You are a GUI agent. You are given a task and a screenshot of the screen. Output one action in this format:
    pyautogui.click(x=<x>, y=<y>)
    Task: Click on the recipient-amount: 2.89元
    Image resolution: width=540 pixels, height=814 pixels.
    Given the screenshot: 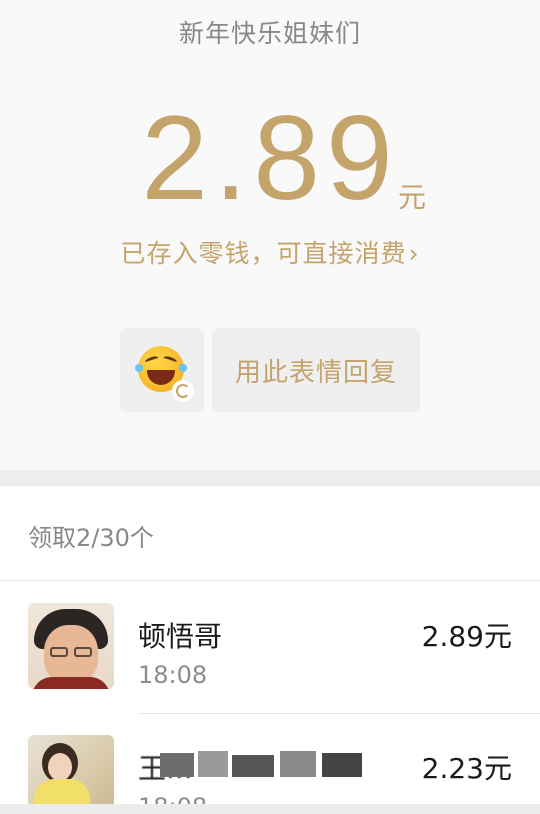 What is the action you would take?
    pyautogui.click(x=466, y=636)
    